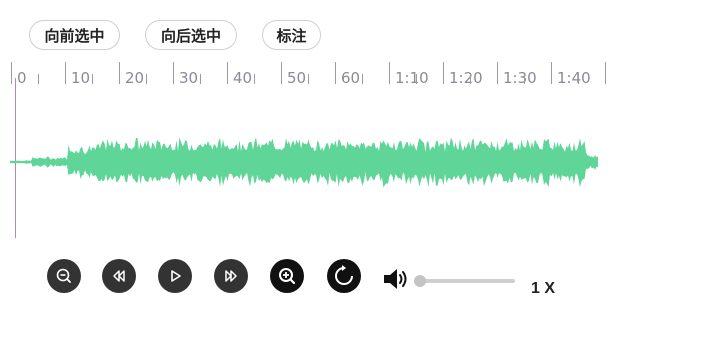 This screenshot has height=354, width=717. I want to click on select-forward-button: 向前选中, so click(74, 35).